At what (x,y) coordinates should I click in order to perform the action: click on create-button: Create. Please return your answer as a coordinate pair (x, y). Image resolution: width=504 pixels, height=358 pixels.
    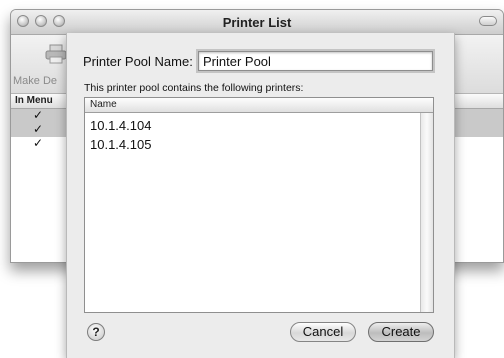
    Looking at the image, I should click on (401, 332).